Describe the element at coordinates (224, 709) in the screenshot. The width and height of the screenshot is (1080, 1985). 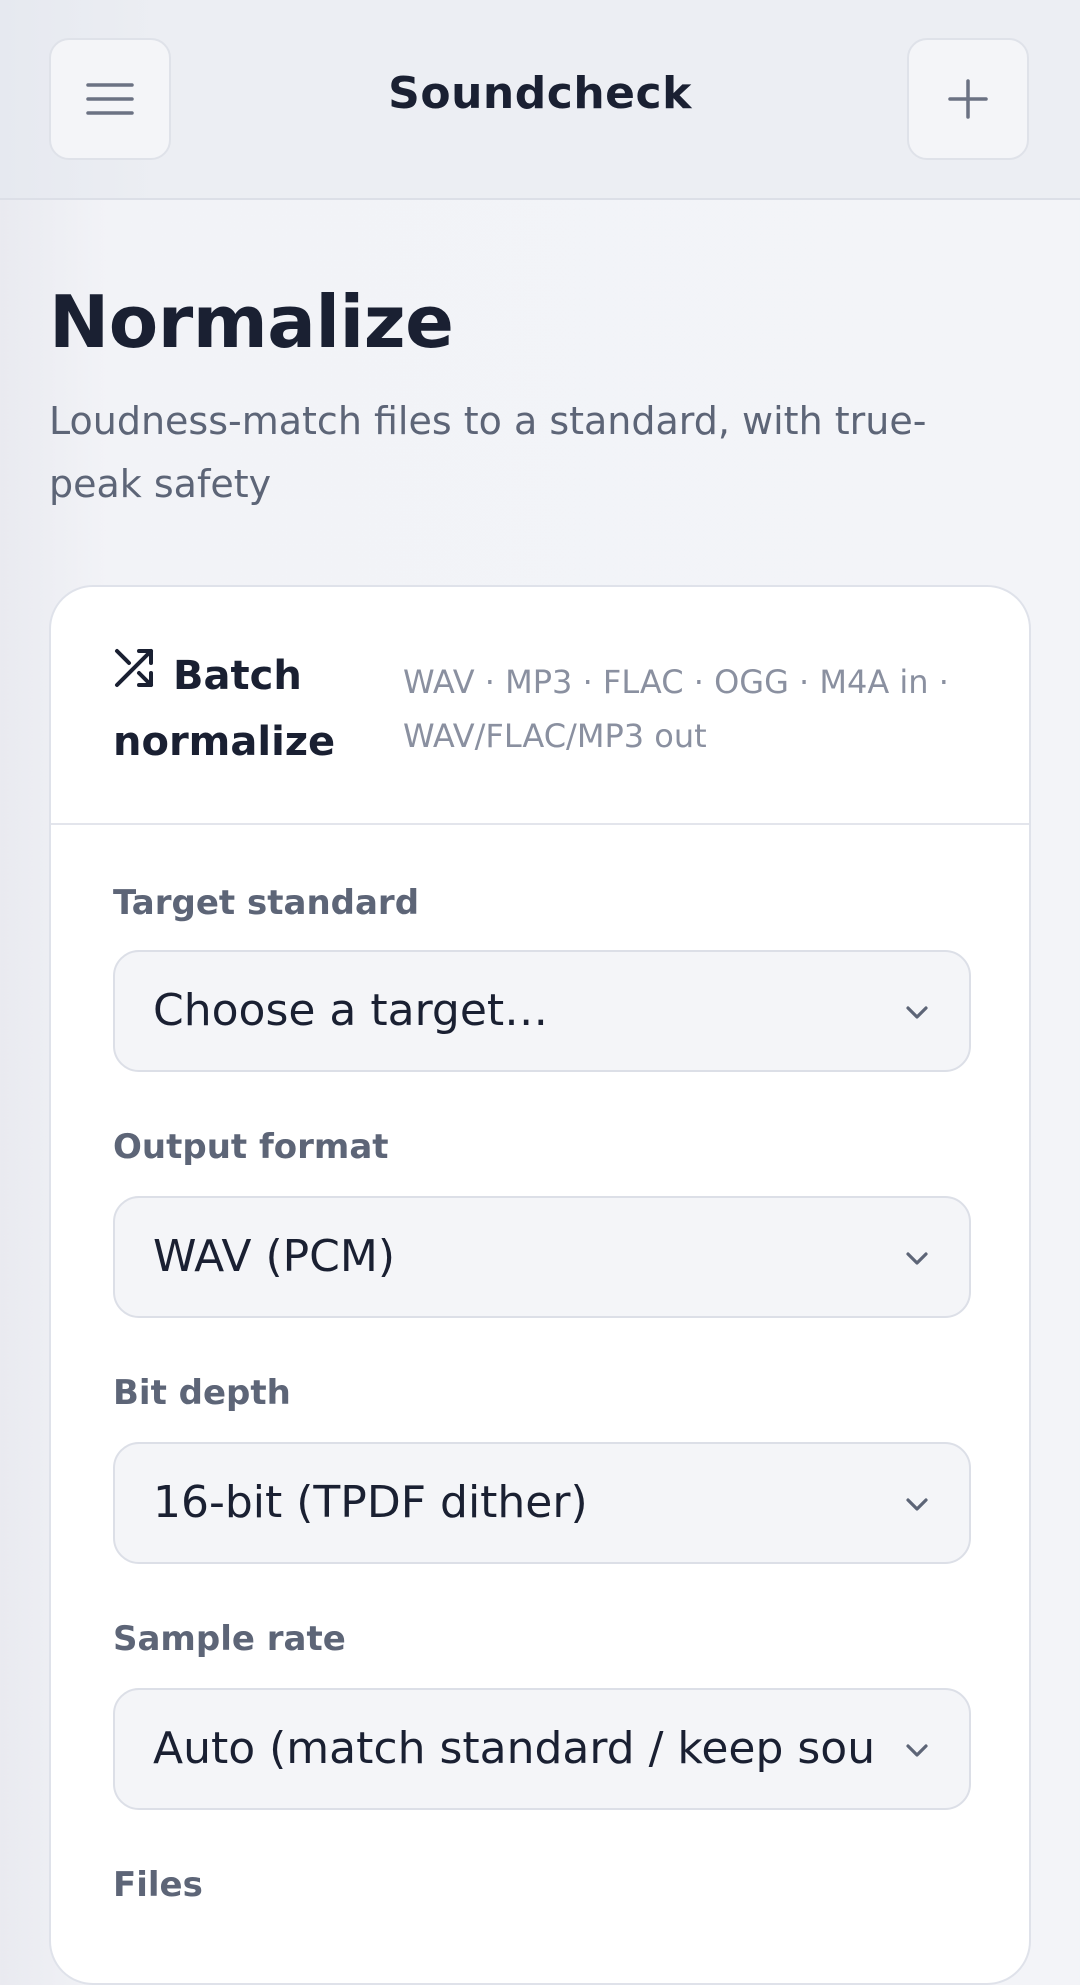
I see `card-title: Batch normalize` at that location.